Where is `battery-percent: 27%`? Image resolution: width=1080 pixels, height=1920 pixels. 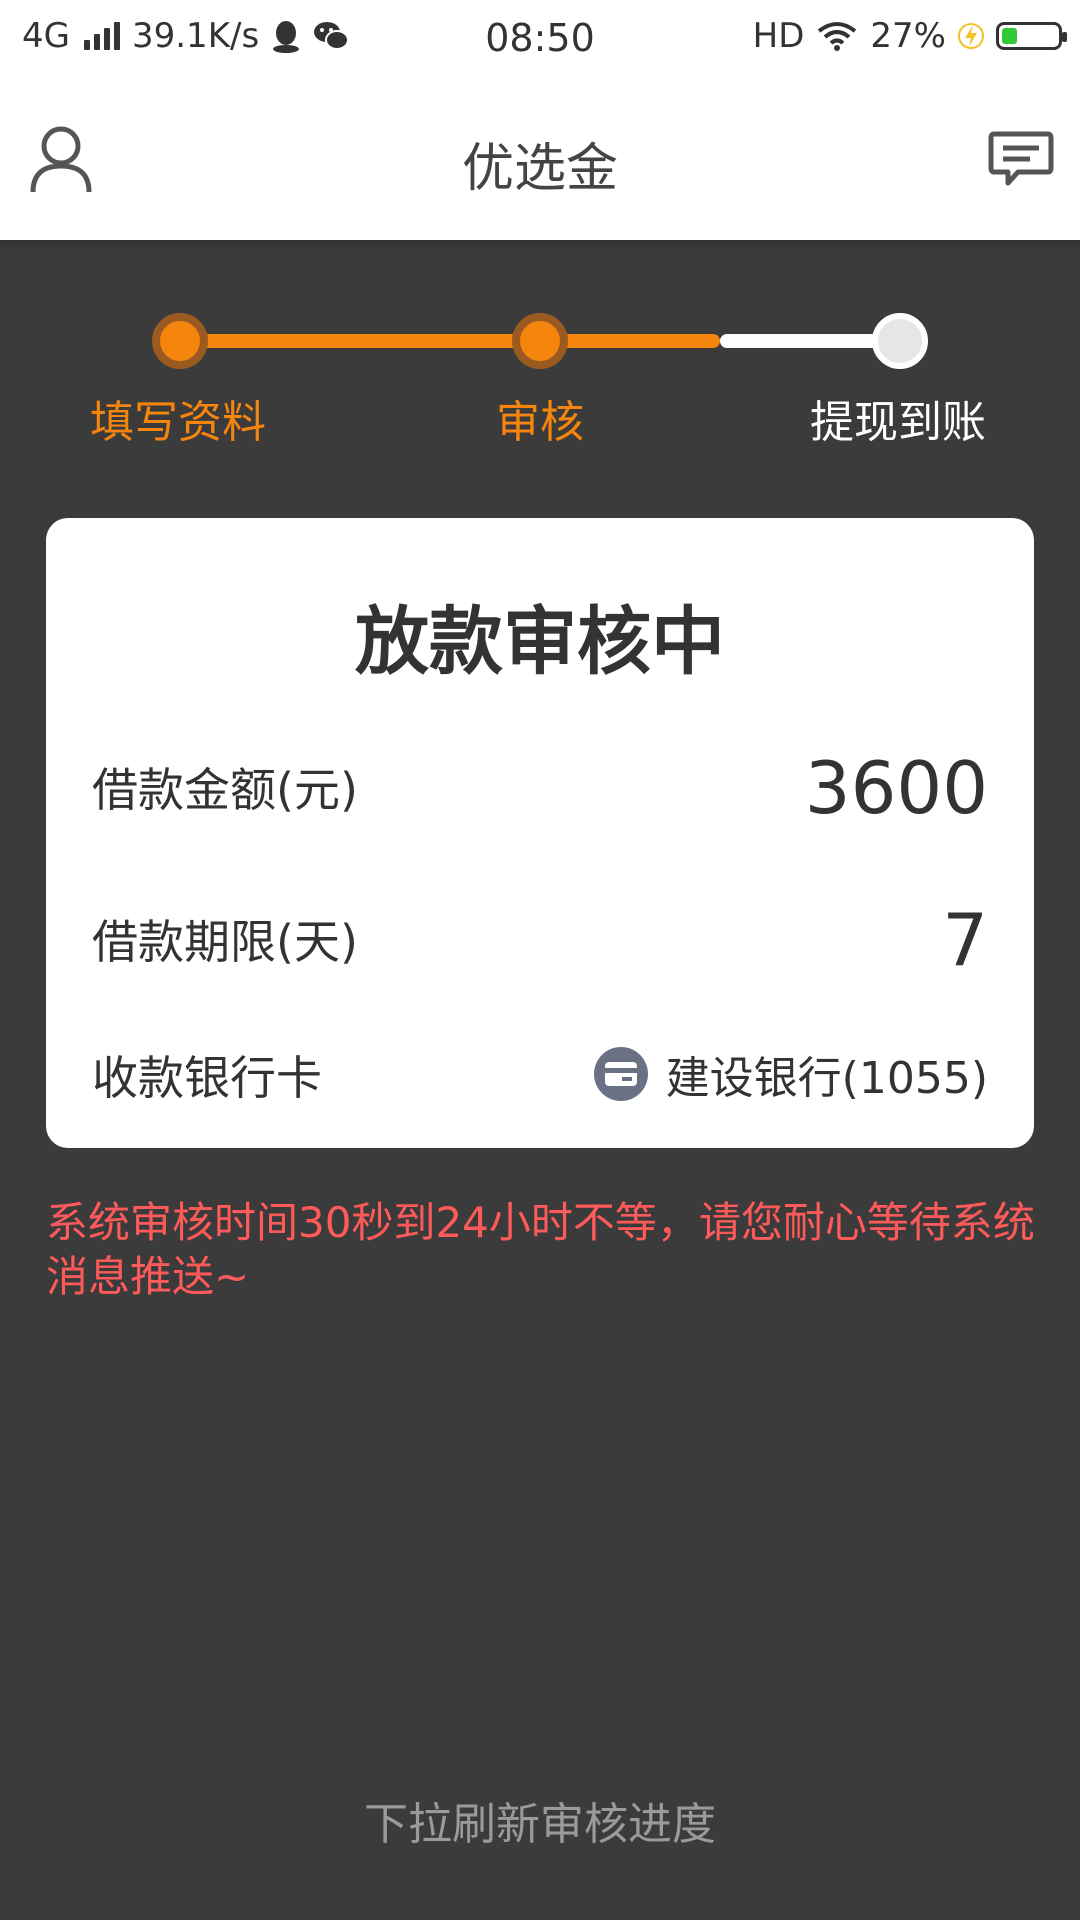
battery-percent: 27% is located at coordinates (908, 36).